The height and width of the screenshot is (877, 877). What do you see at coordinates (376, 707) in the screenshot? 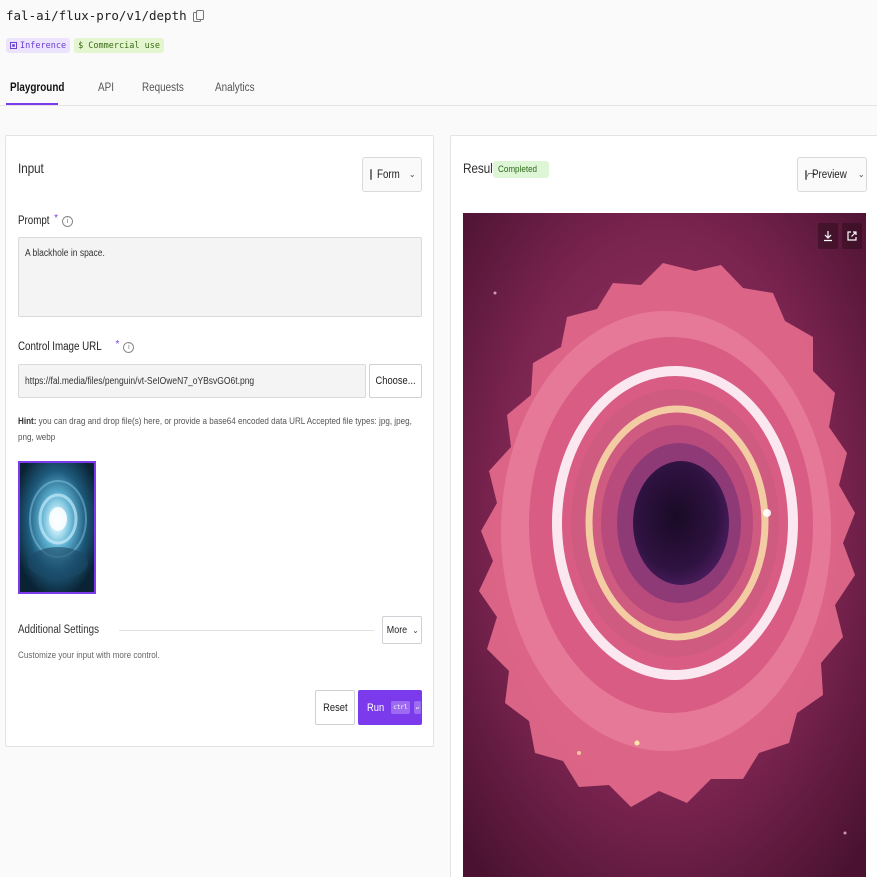
I see `run-label: Run` at bounding box center [376, 707].